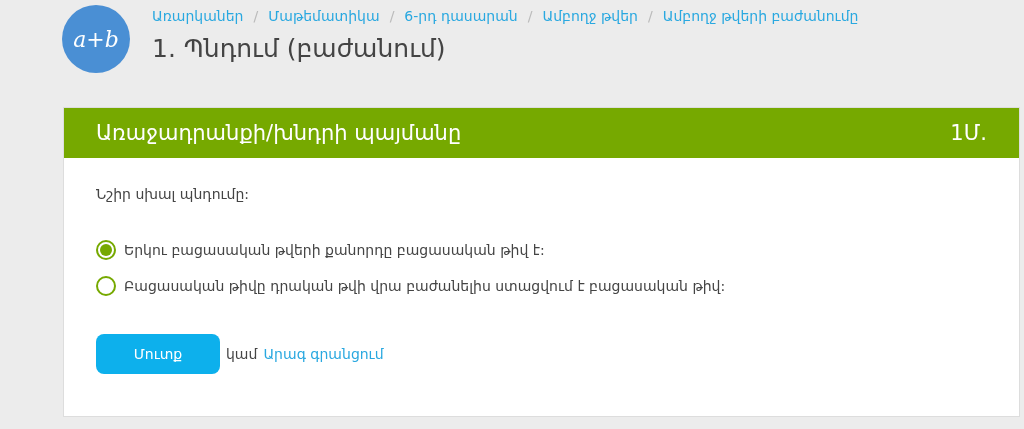 This screenshot has height=429, width=1024. Describe the element at coordinates (334, 250) in the screenshot. I see `option-label: Երկու բացասական թվերի քանորդը բացասական թիվ է:` at that location.